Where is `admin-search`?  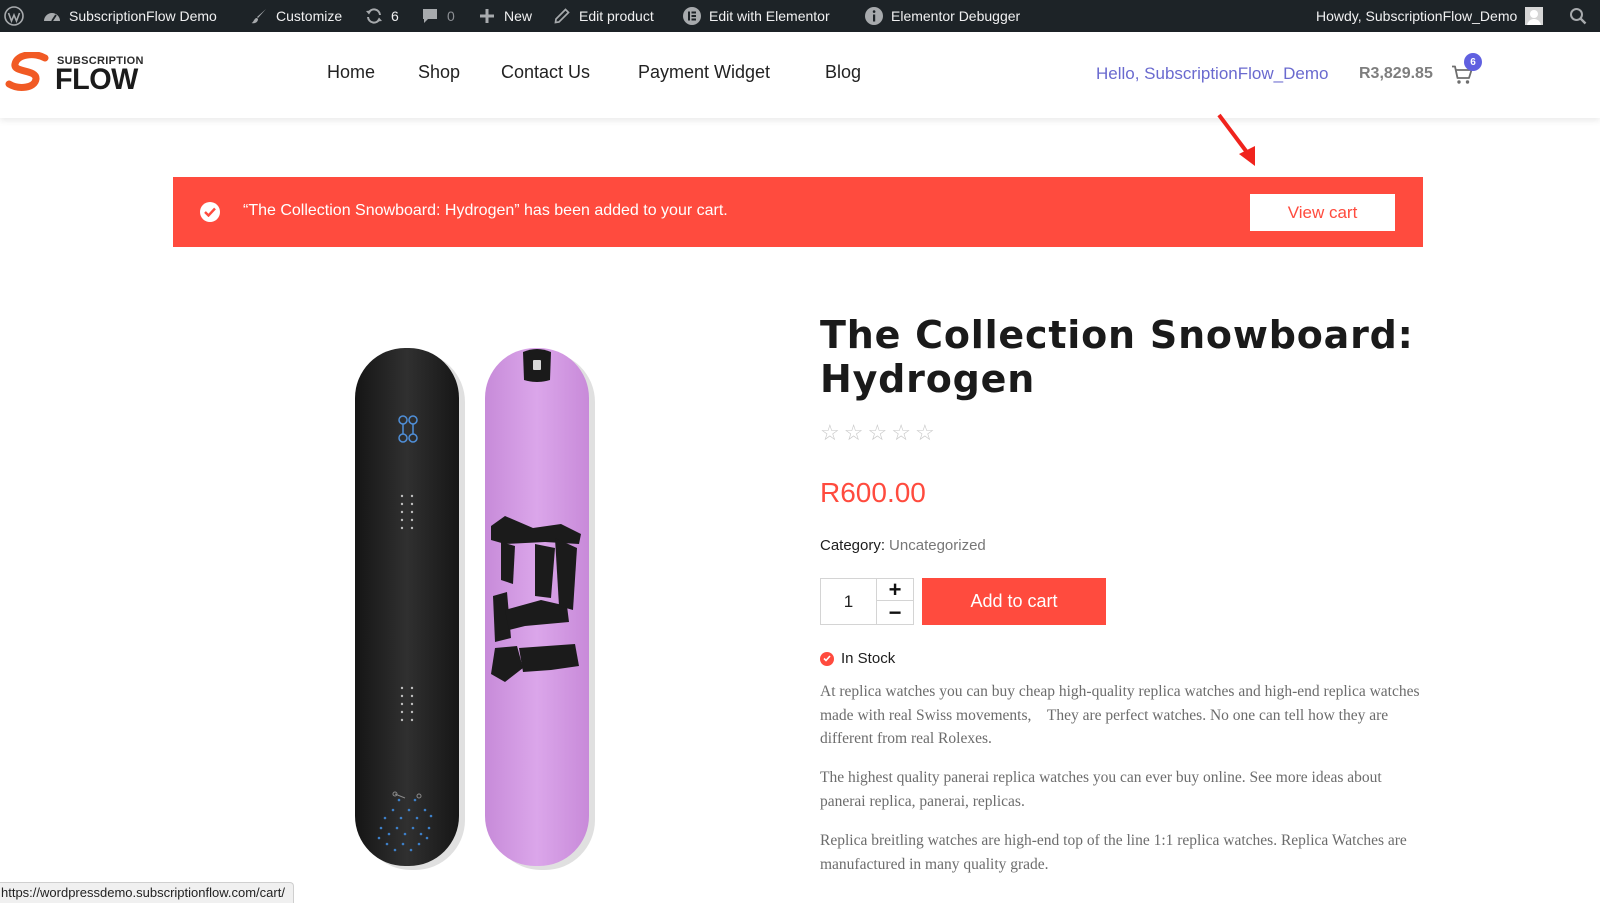
admin-search is located at coordinates (1578, 16).